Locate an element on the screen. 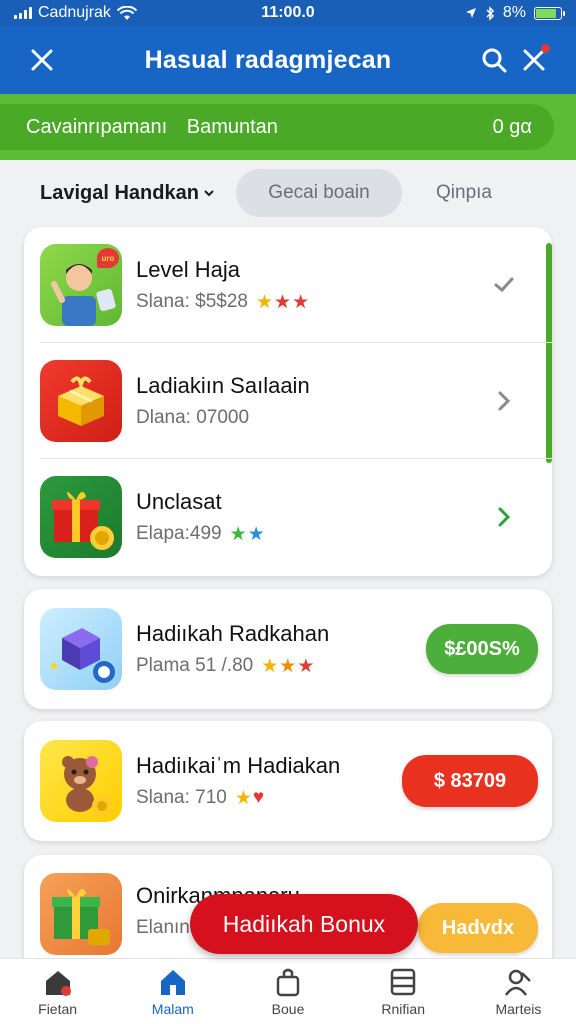  bottom-nav: Fietan Malam Boue Rnifian Marteis is located at coordinates (288, 991).